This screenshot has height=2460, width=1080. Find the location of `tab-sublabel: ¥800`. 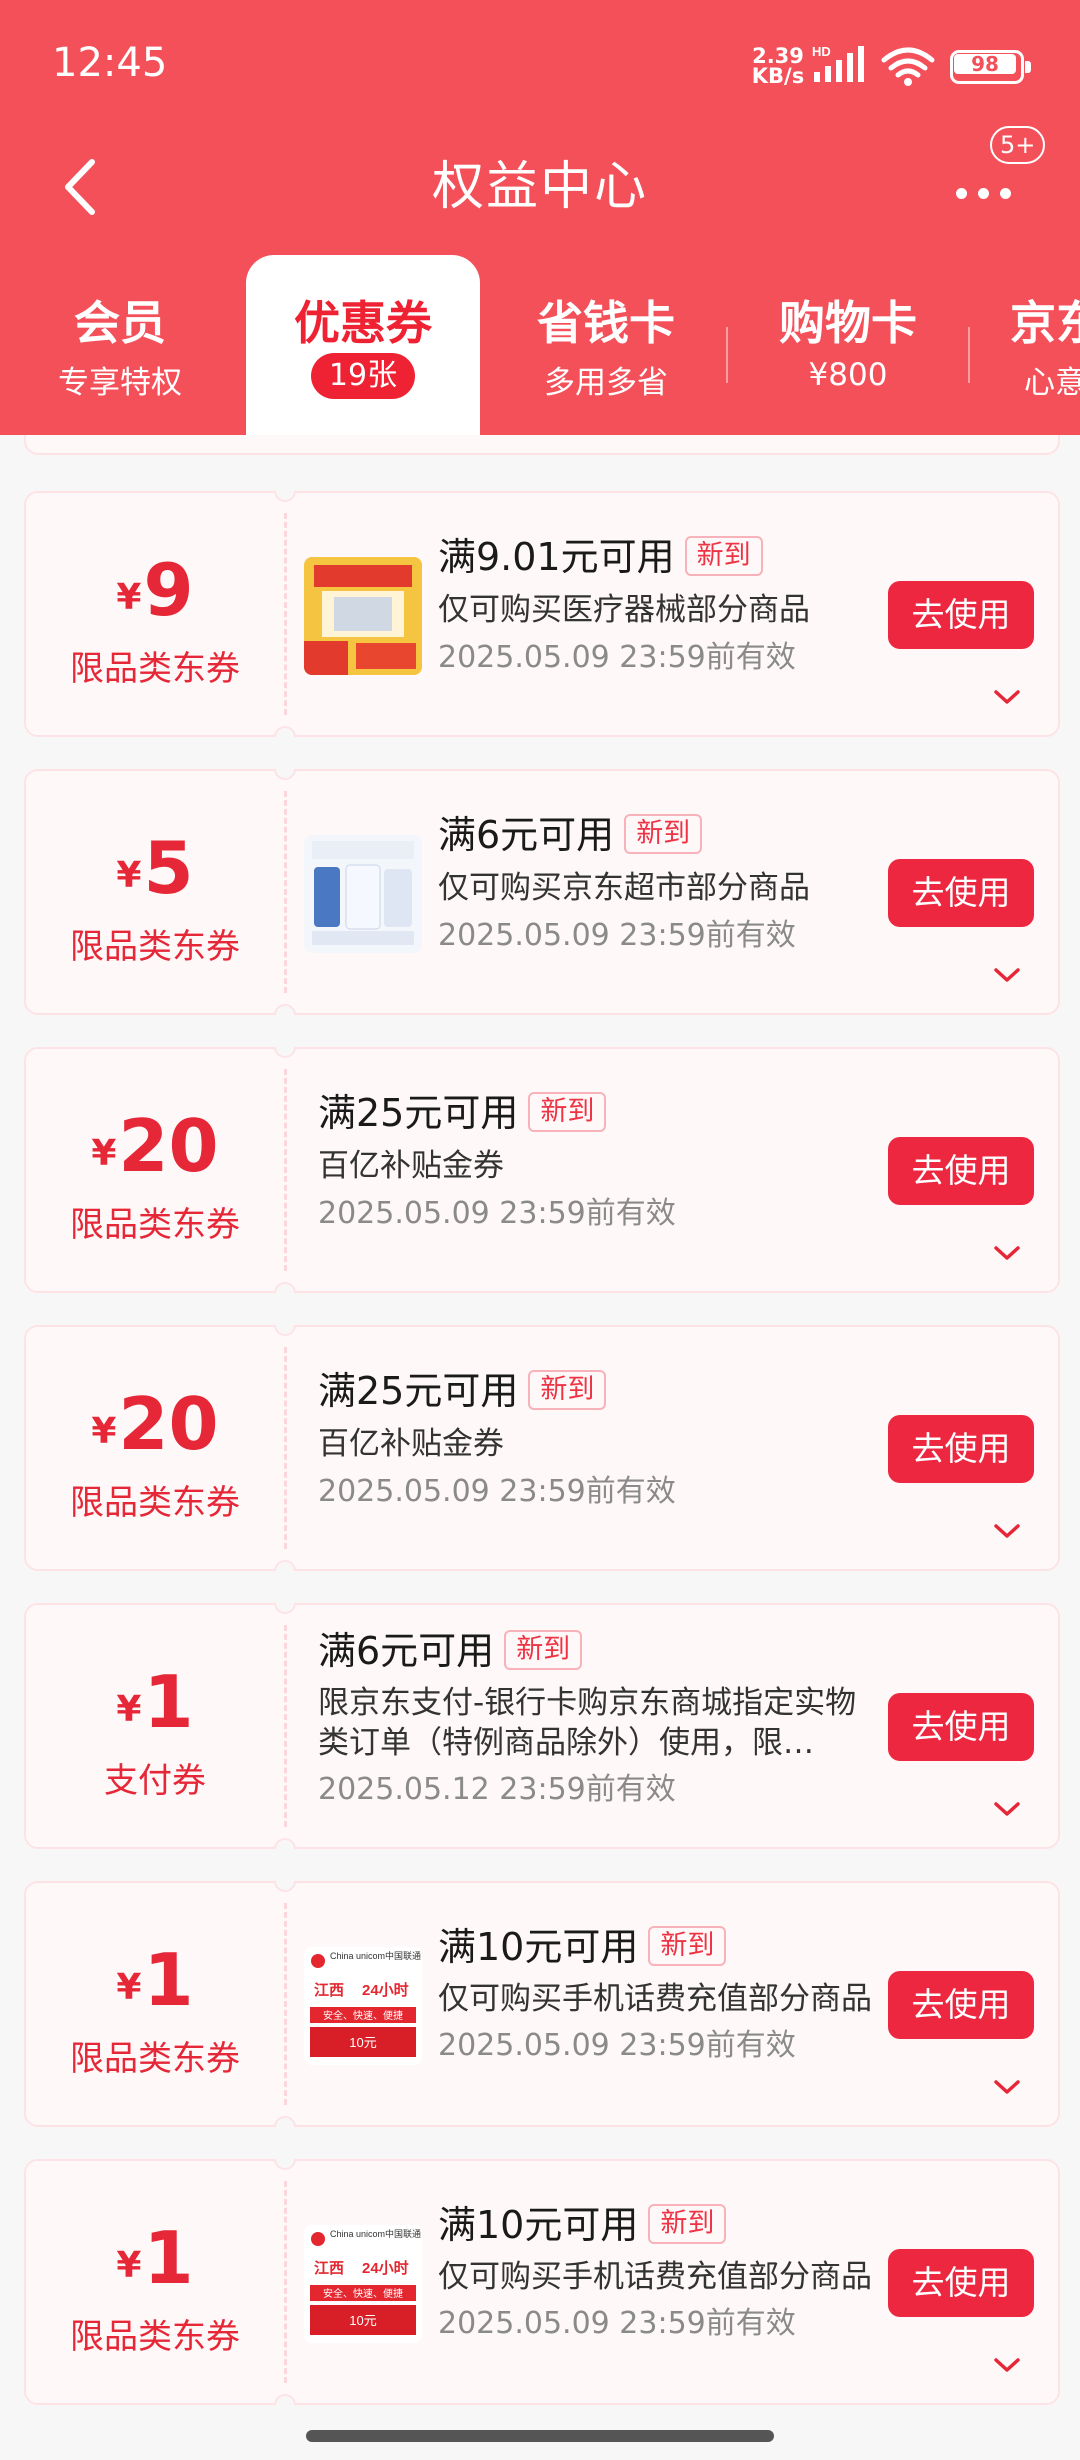

tab-sublabel: ¥800 is located at coordinates (848, 375).